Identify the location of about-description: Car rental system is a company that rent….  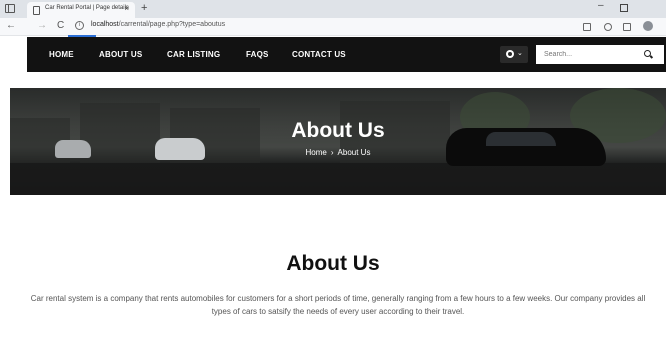
(338, 305).